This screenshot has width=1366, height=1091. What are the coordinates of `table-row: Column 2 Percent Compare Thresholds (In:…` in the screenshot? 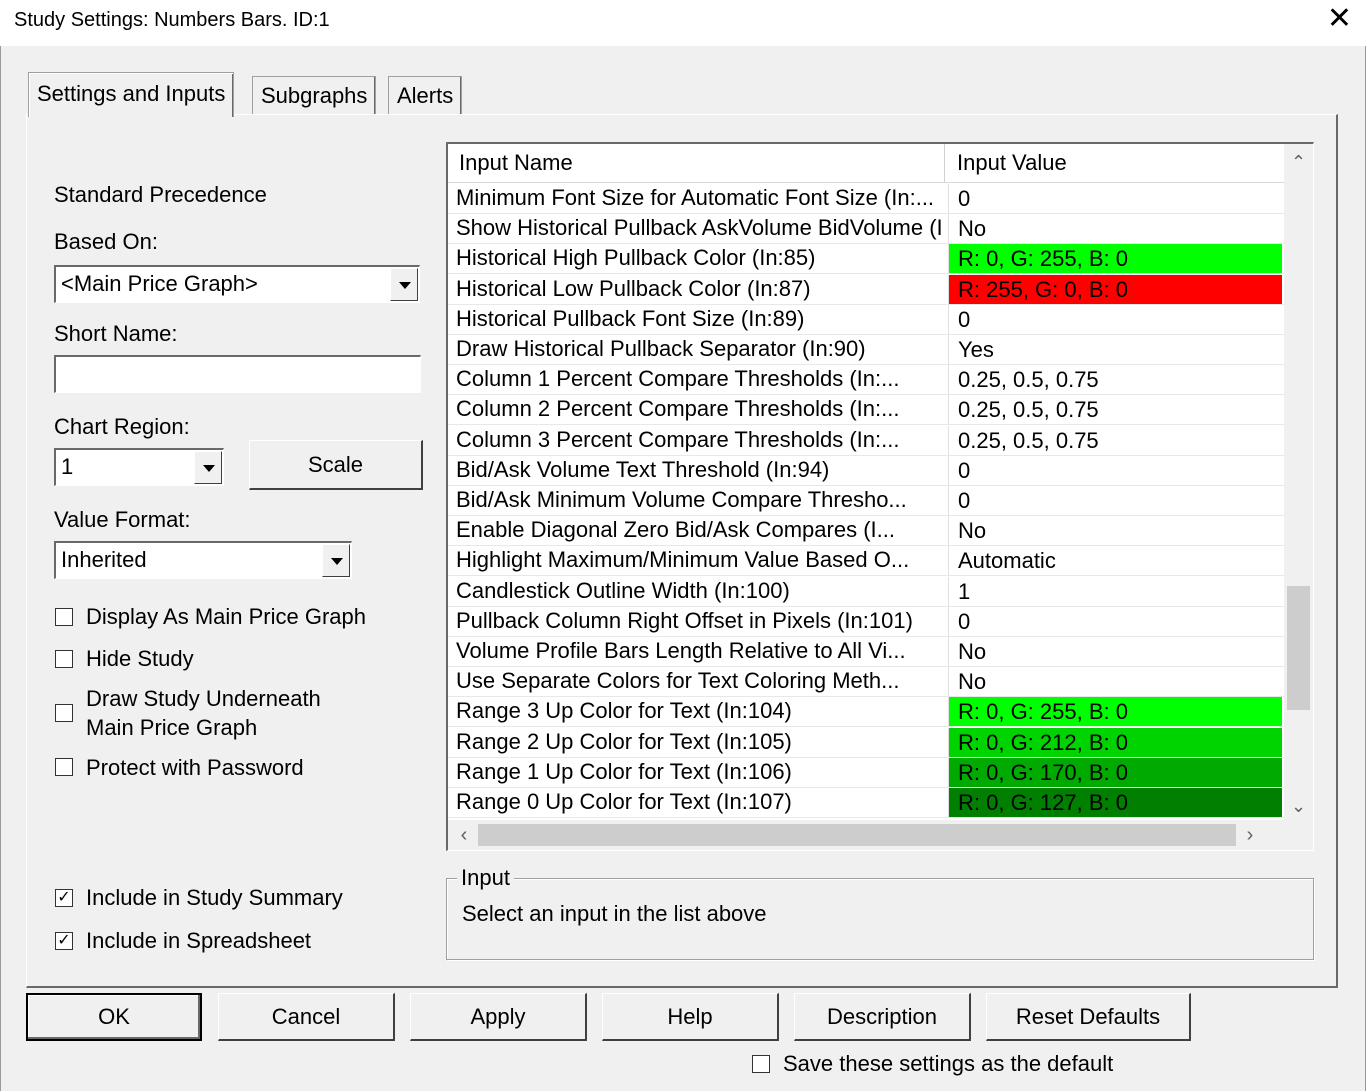 It's located at (867, 410).